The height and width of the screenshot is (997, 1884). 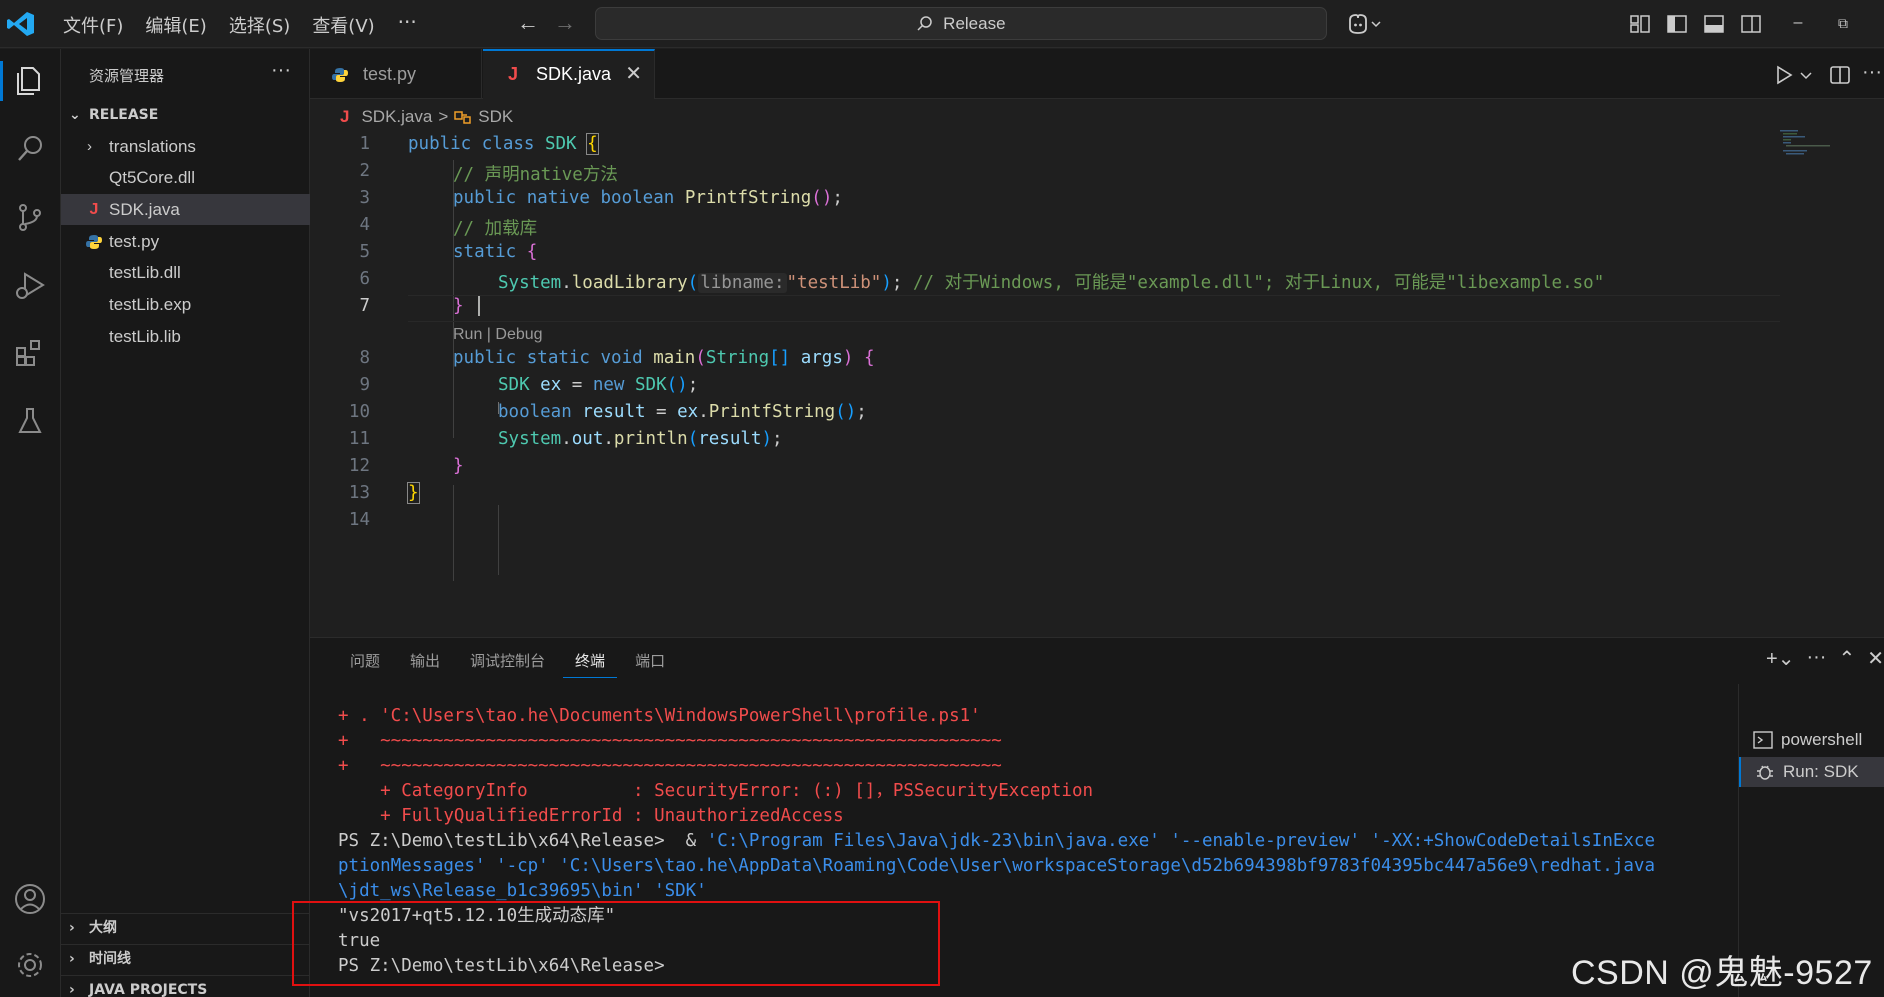 What do you see at coordinates (185, 336) in the screenshot?
I see `tree-item-testlib-lib: testLib.lib` at bounding box center [185, 336].